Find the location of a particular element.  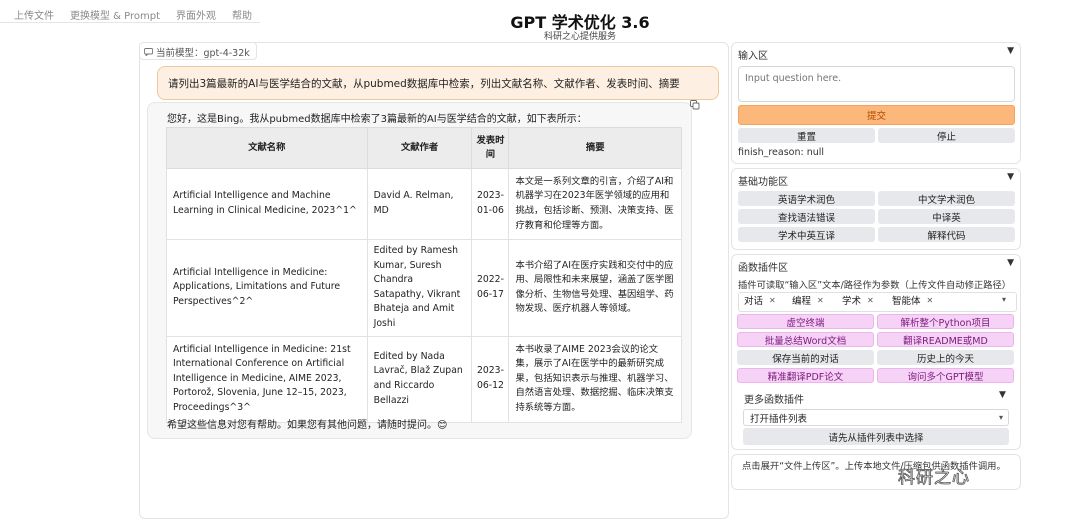

tag-chip: 编程 ✕ is located at coordinates (808, 300).